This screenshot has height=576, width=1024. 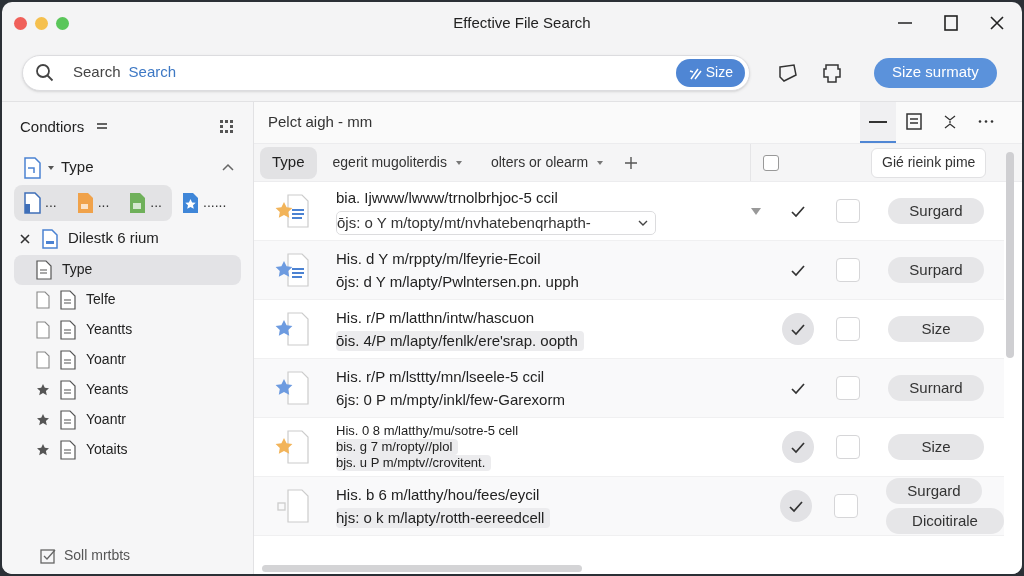 What do you see at coordinates (45, 72) in the screenshot?
I see `search-icon` at bounding box center [45, 72].